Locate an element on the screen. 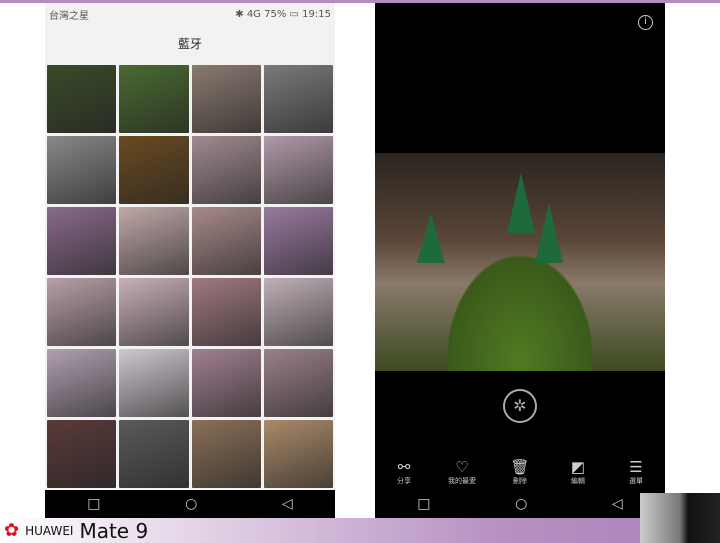  action-bar: ⚯ 分享 ♡ 我的最愛 🗑︎ 刪除 ◩ 編輯 ☰ 選單 is located at coordinates (520, 472).